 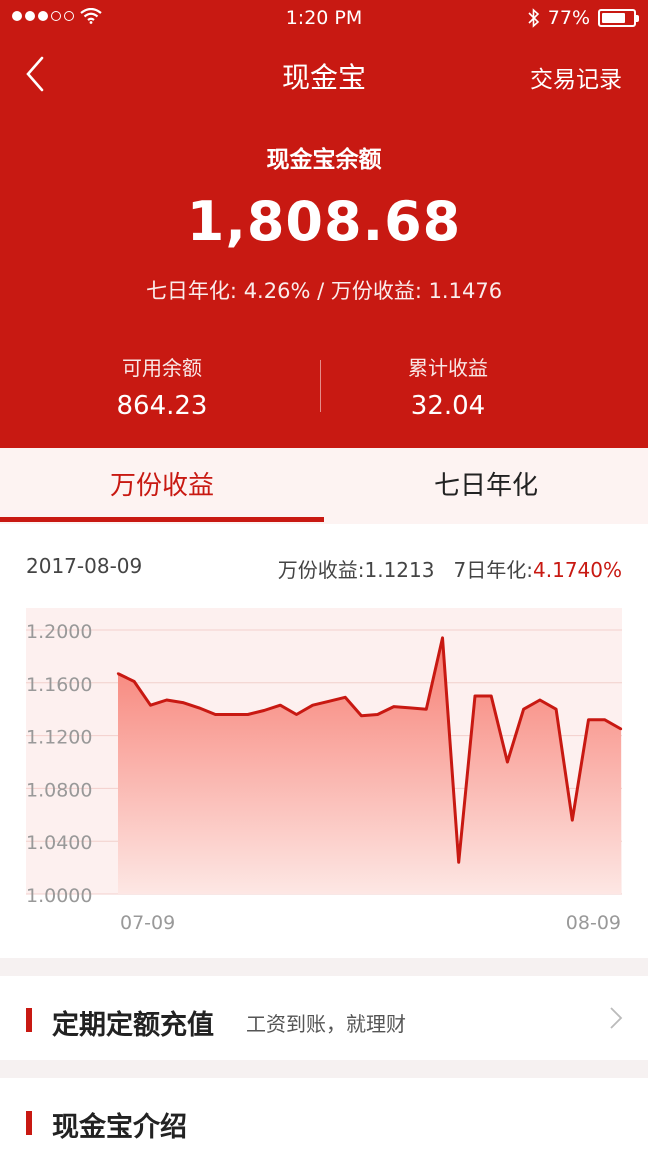 What do you see at coordinates (324, 19) in the screenshot?
I see `status-bar: 1:20 PM 77%` at bounding box center [324, 19].